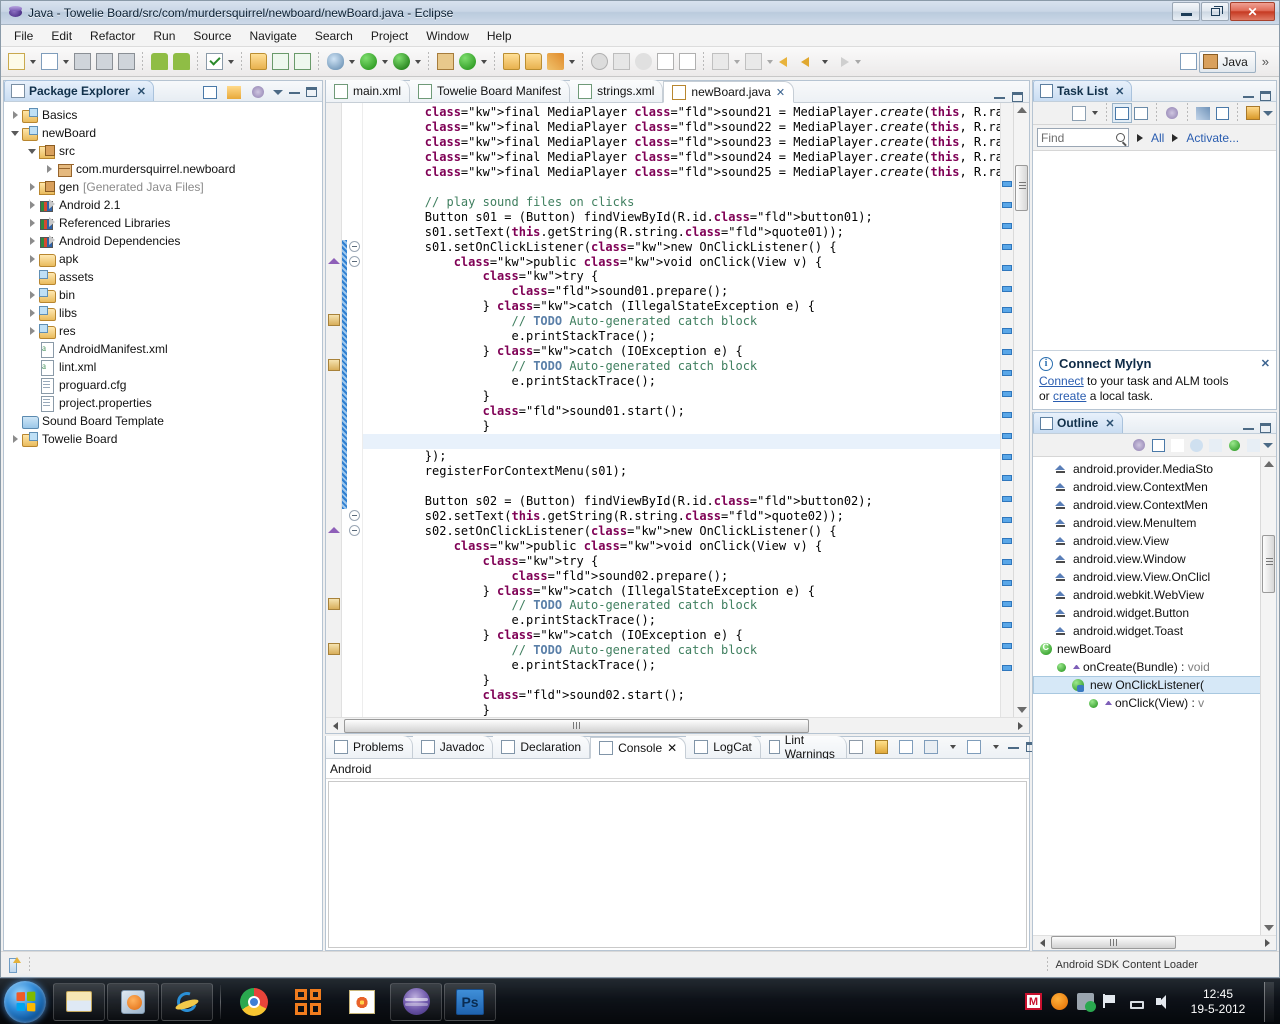 The width and height of the screenshot is (1280, 1024). What do you see at coordinates (1154, 649) in the screenshot?
I see `outline-item: newBoard` at bounding box center [1154, 649].